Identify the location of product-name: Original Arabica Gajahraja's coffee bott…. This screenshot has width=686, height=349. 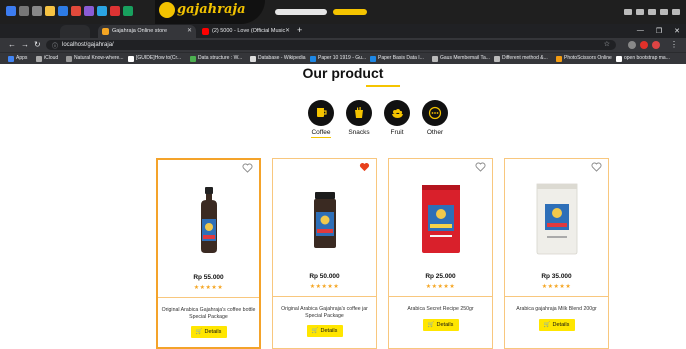
(208, 313).